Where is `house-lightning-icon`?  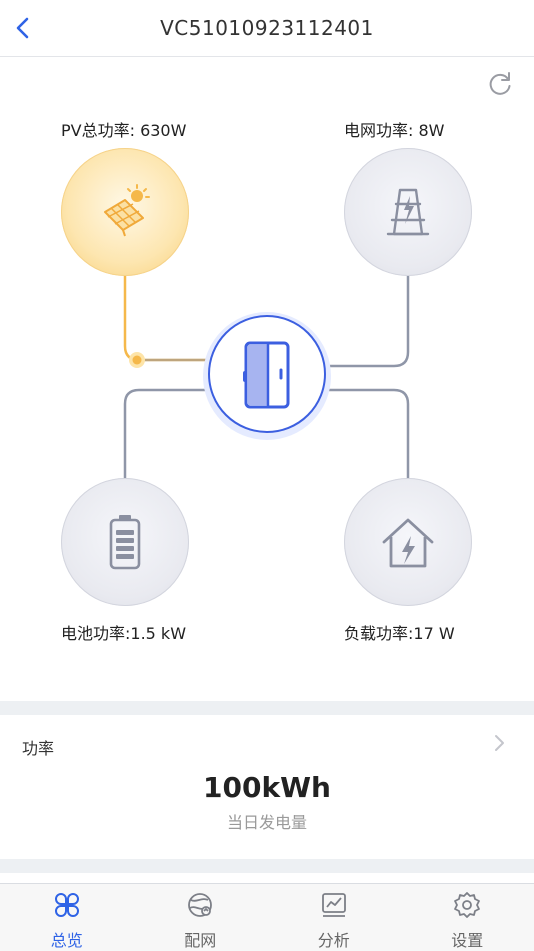
house-lightning-icon is located at coordinates (408, 542).